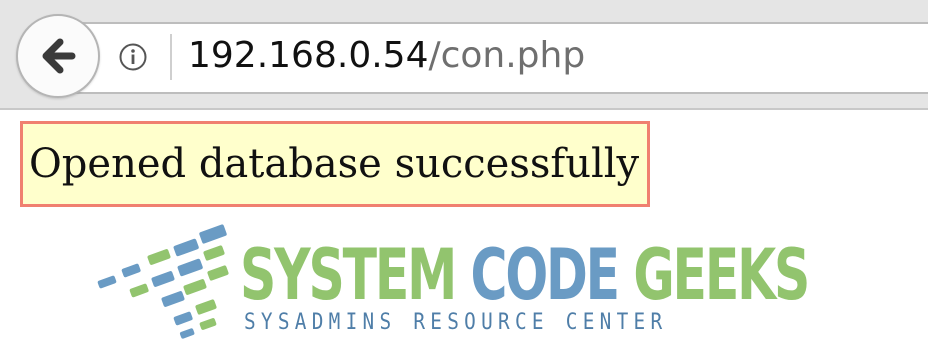 This screenshot has width=928, height=356. What do you see at coordinates (456, 322) in the screenshot?
I see `logo-subtitle: SYSADMINS RESOURCE CENTER` at bounding box center [456, 322].